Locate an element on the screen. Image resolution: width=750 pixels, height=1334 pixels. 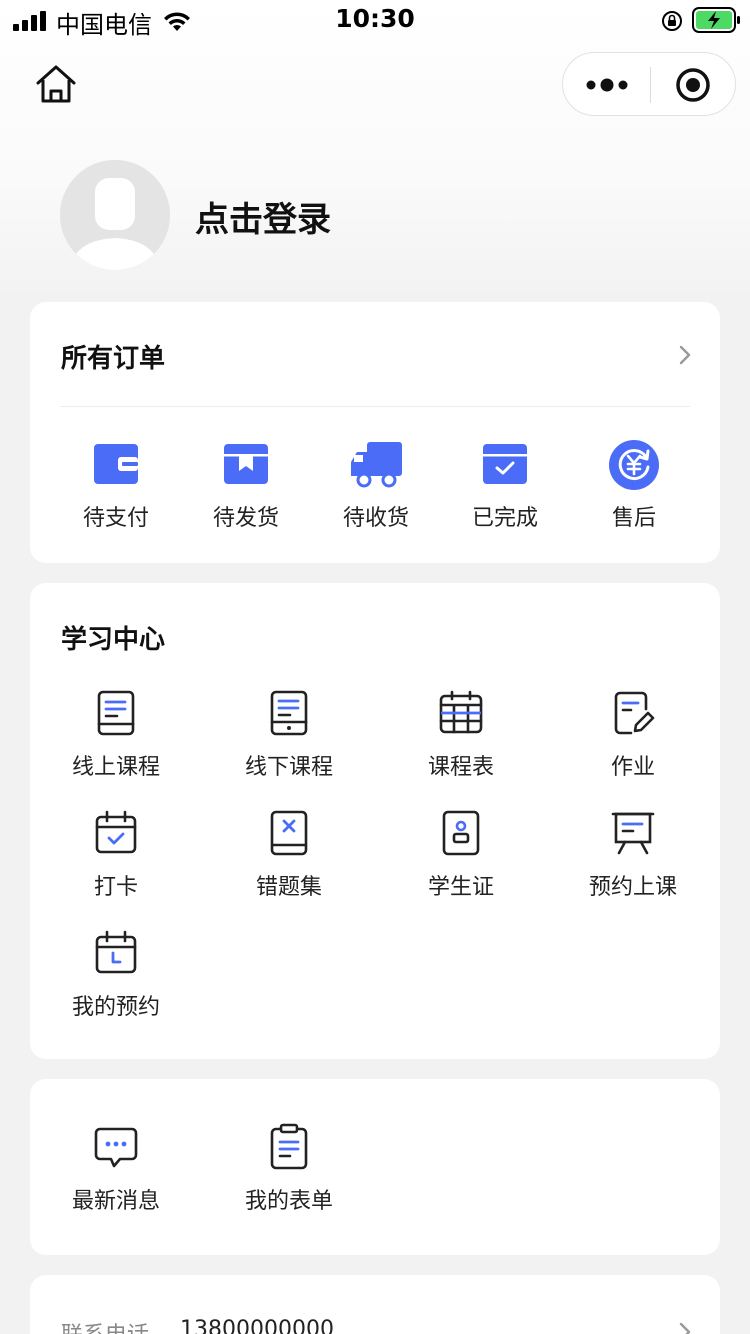
contact-card: 联系电话 13800000000 is located at coordinates (375, 1304).